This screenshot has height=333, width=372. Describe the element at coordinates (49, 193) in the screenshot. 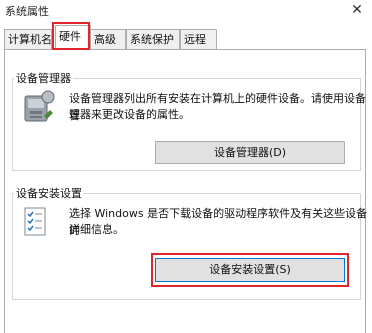

I see `device-installation-group-title: 设备安装设置` at that location.